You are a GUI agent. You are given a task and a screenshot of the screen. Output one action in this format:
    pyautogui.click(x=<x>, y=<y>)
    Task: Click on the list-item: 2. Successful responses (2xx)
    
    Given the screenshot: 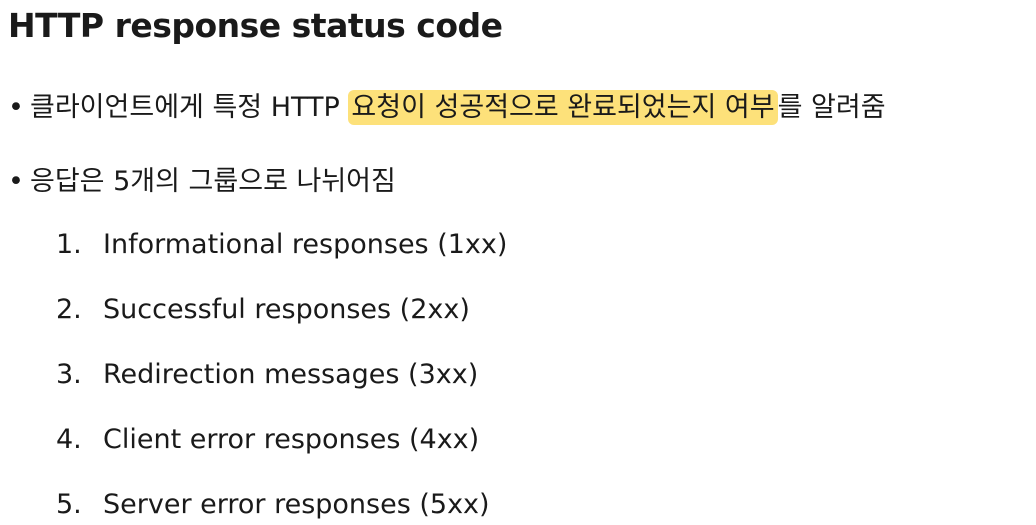 What is the action you would take?
    pyautogui.click(x=263, y=310)
    